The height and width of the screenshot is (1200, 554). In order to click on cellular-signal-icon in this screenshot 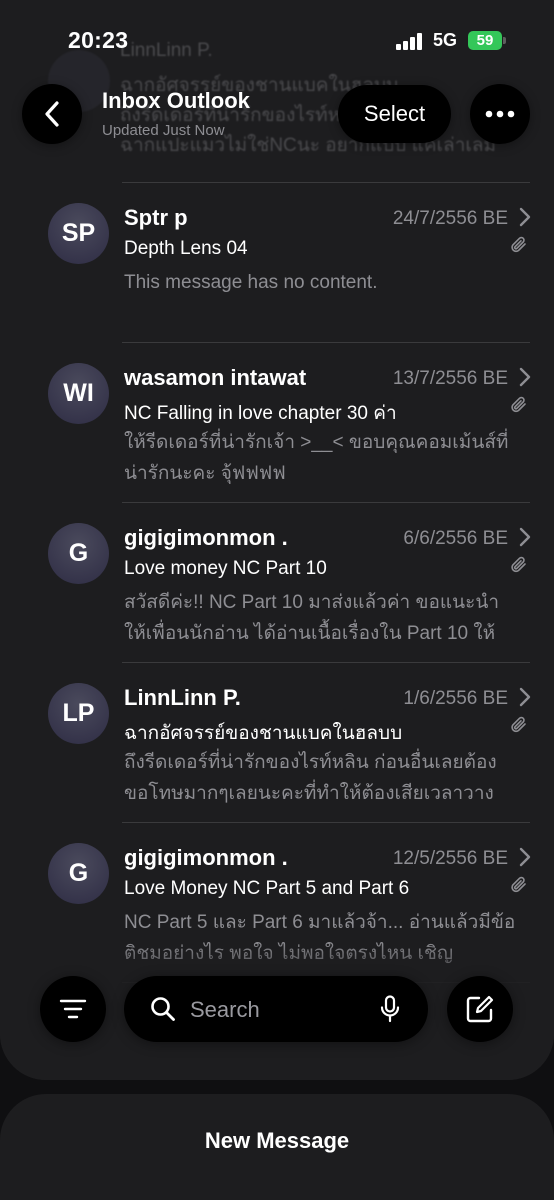, I will do `click(411, 41)`.